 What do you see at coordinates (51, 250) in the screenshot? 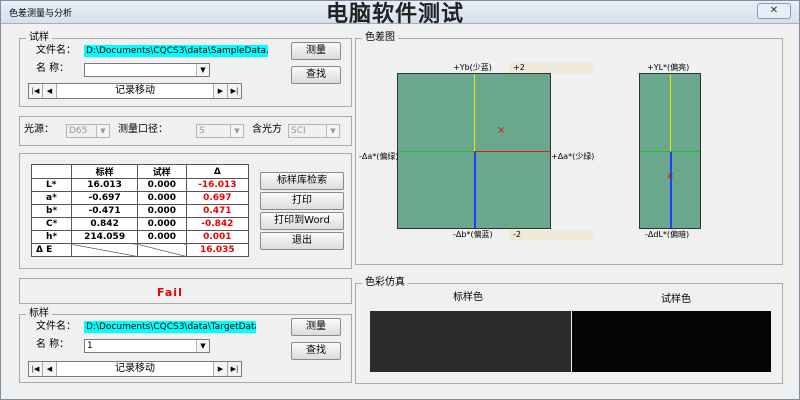
I see `row-label: Δ E` at bounding box center [51, 250].